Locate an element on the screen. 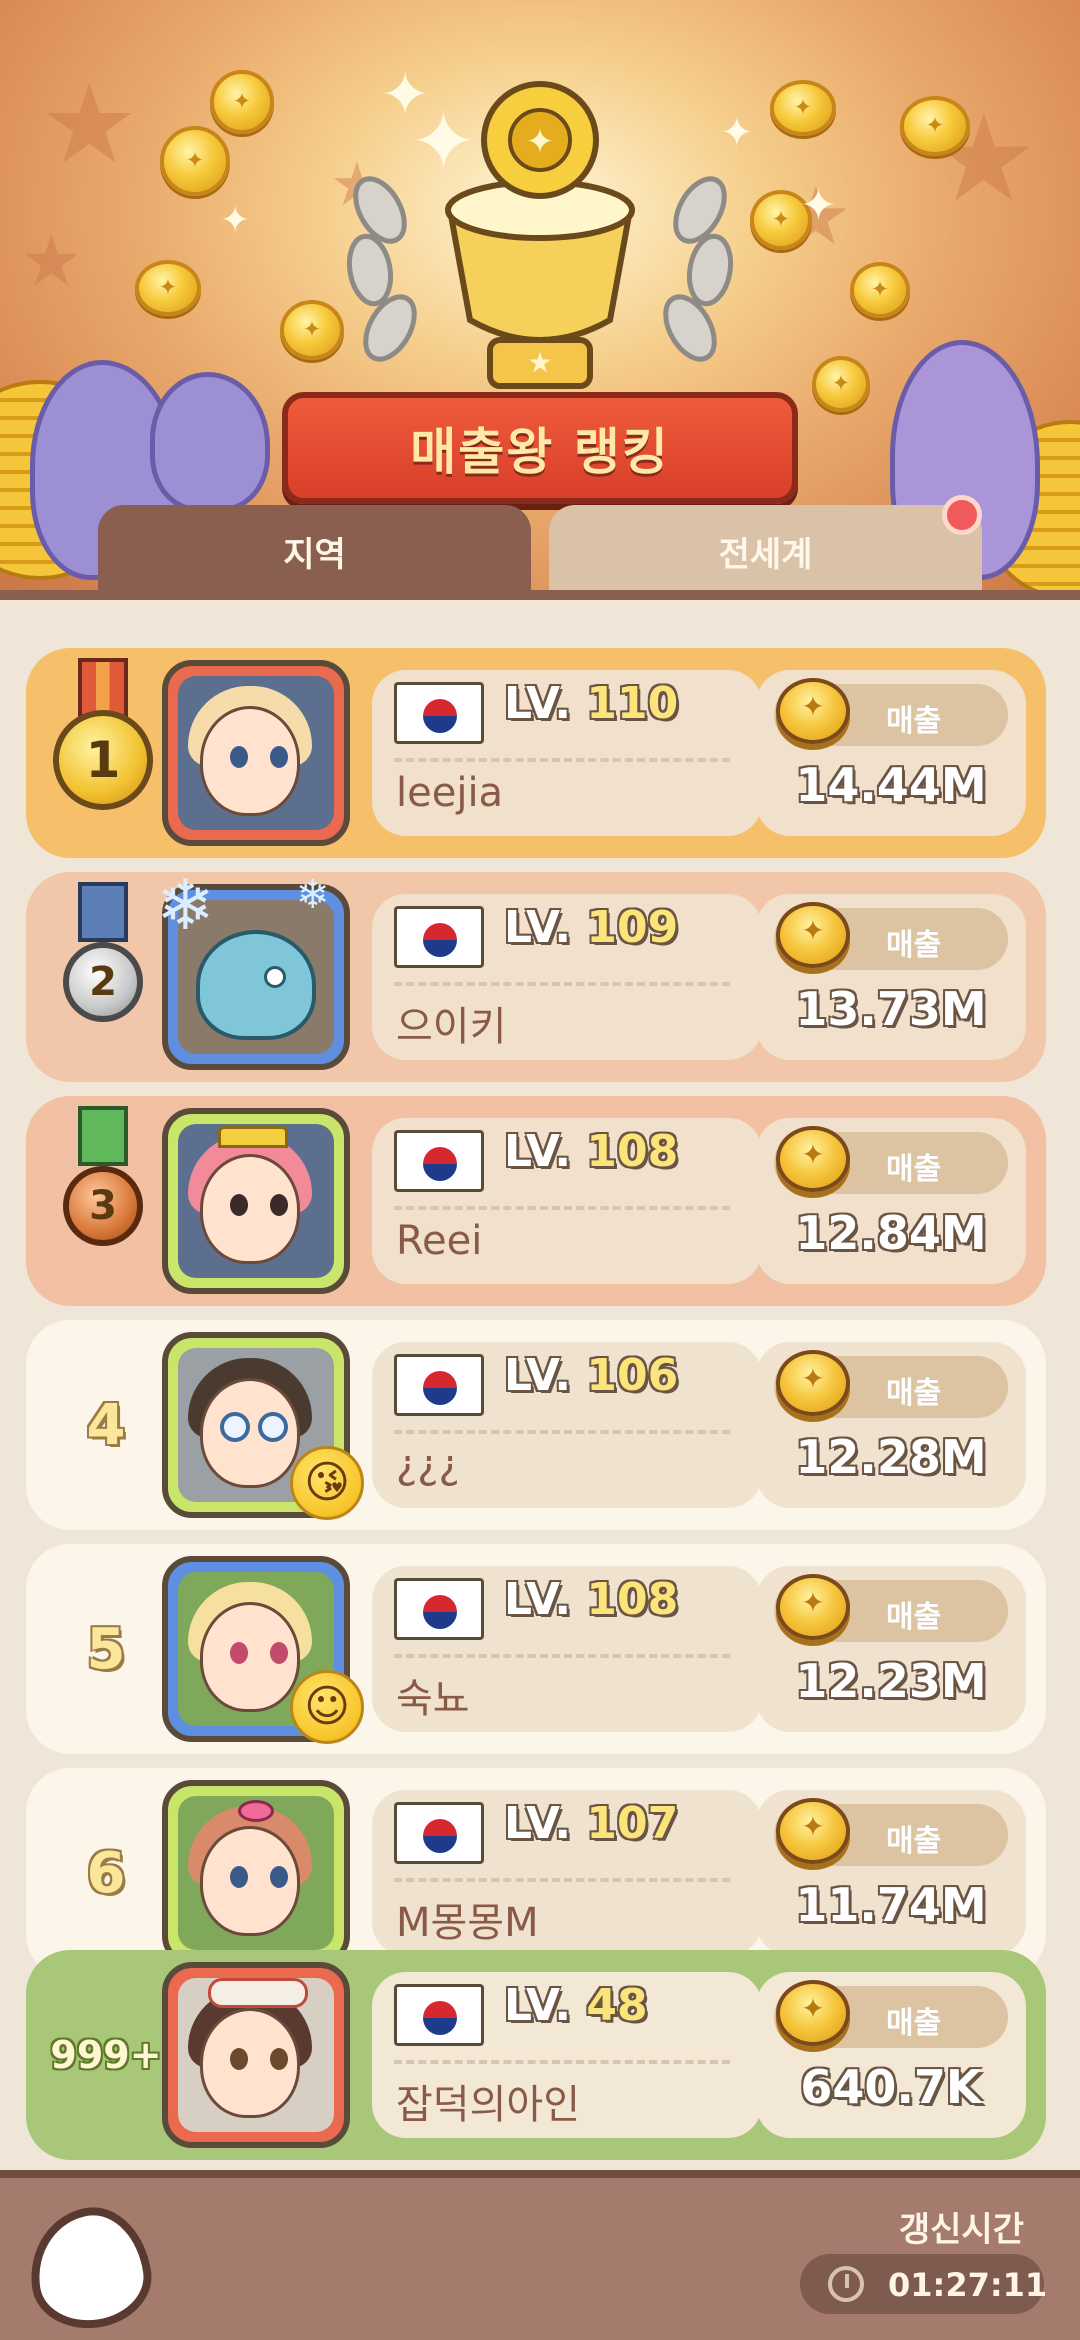  player-info: LV. 107 M몽몽M is located at coordinates (567, 1873).